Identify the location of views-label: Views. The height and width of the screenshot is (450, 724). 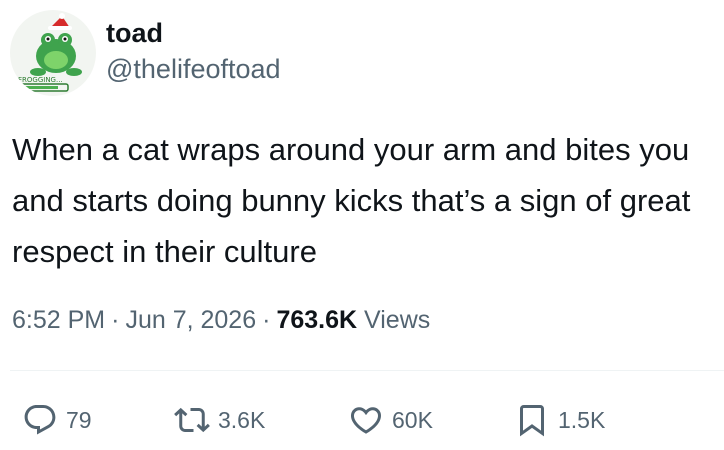
(397, 320).